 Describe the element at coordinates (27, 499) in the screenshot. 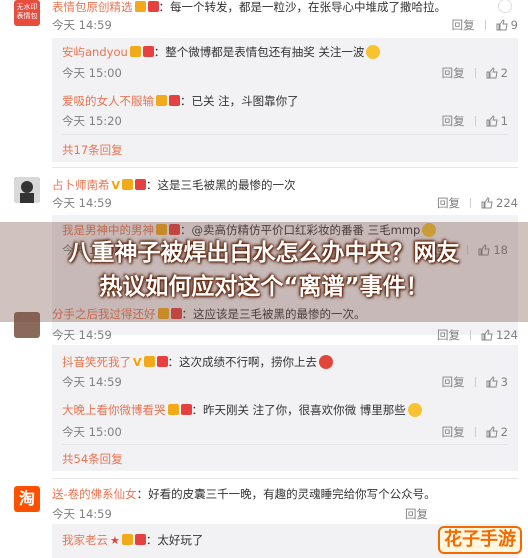

I see `avatar: 淘` at that location.